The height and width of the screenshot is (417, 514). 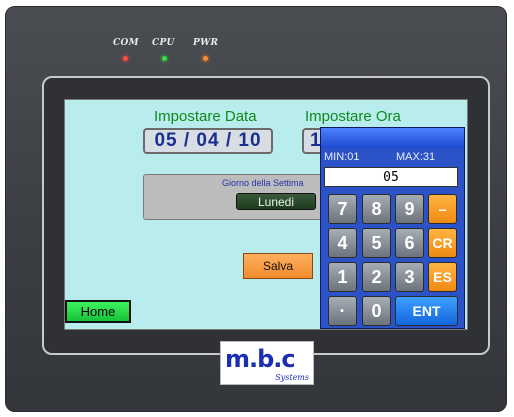 I want to click on com-label: COM, so click(x=126, y=43).